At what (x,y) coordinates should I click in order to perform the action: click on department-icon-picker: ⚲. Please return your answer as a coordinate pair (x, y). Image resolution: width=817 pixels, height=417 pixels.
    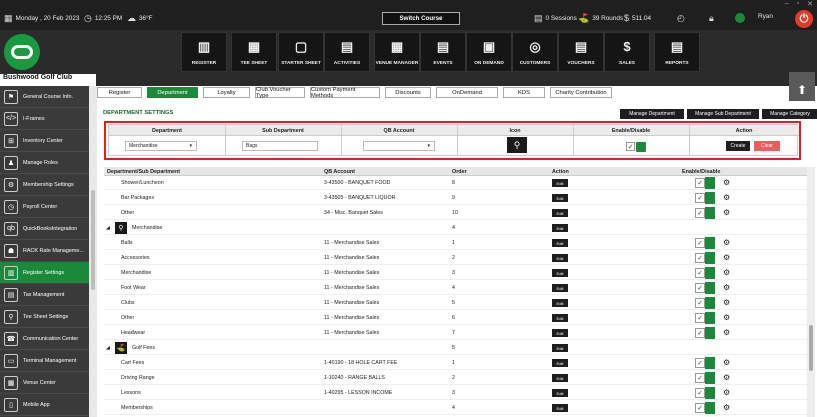
    Looking at the image, I should click on (517, 145).